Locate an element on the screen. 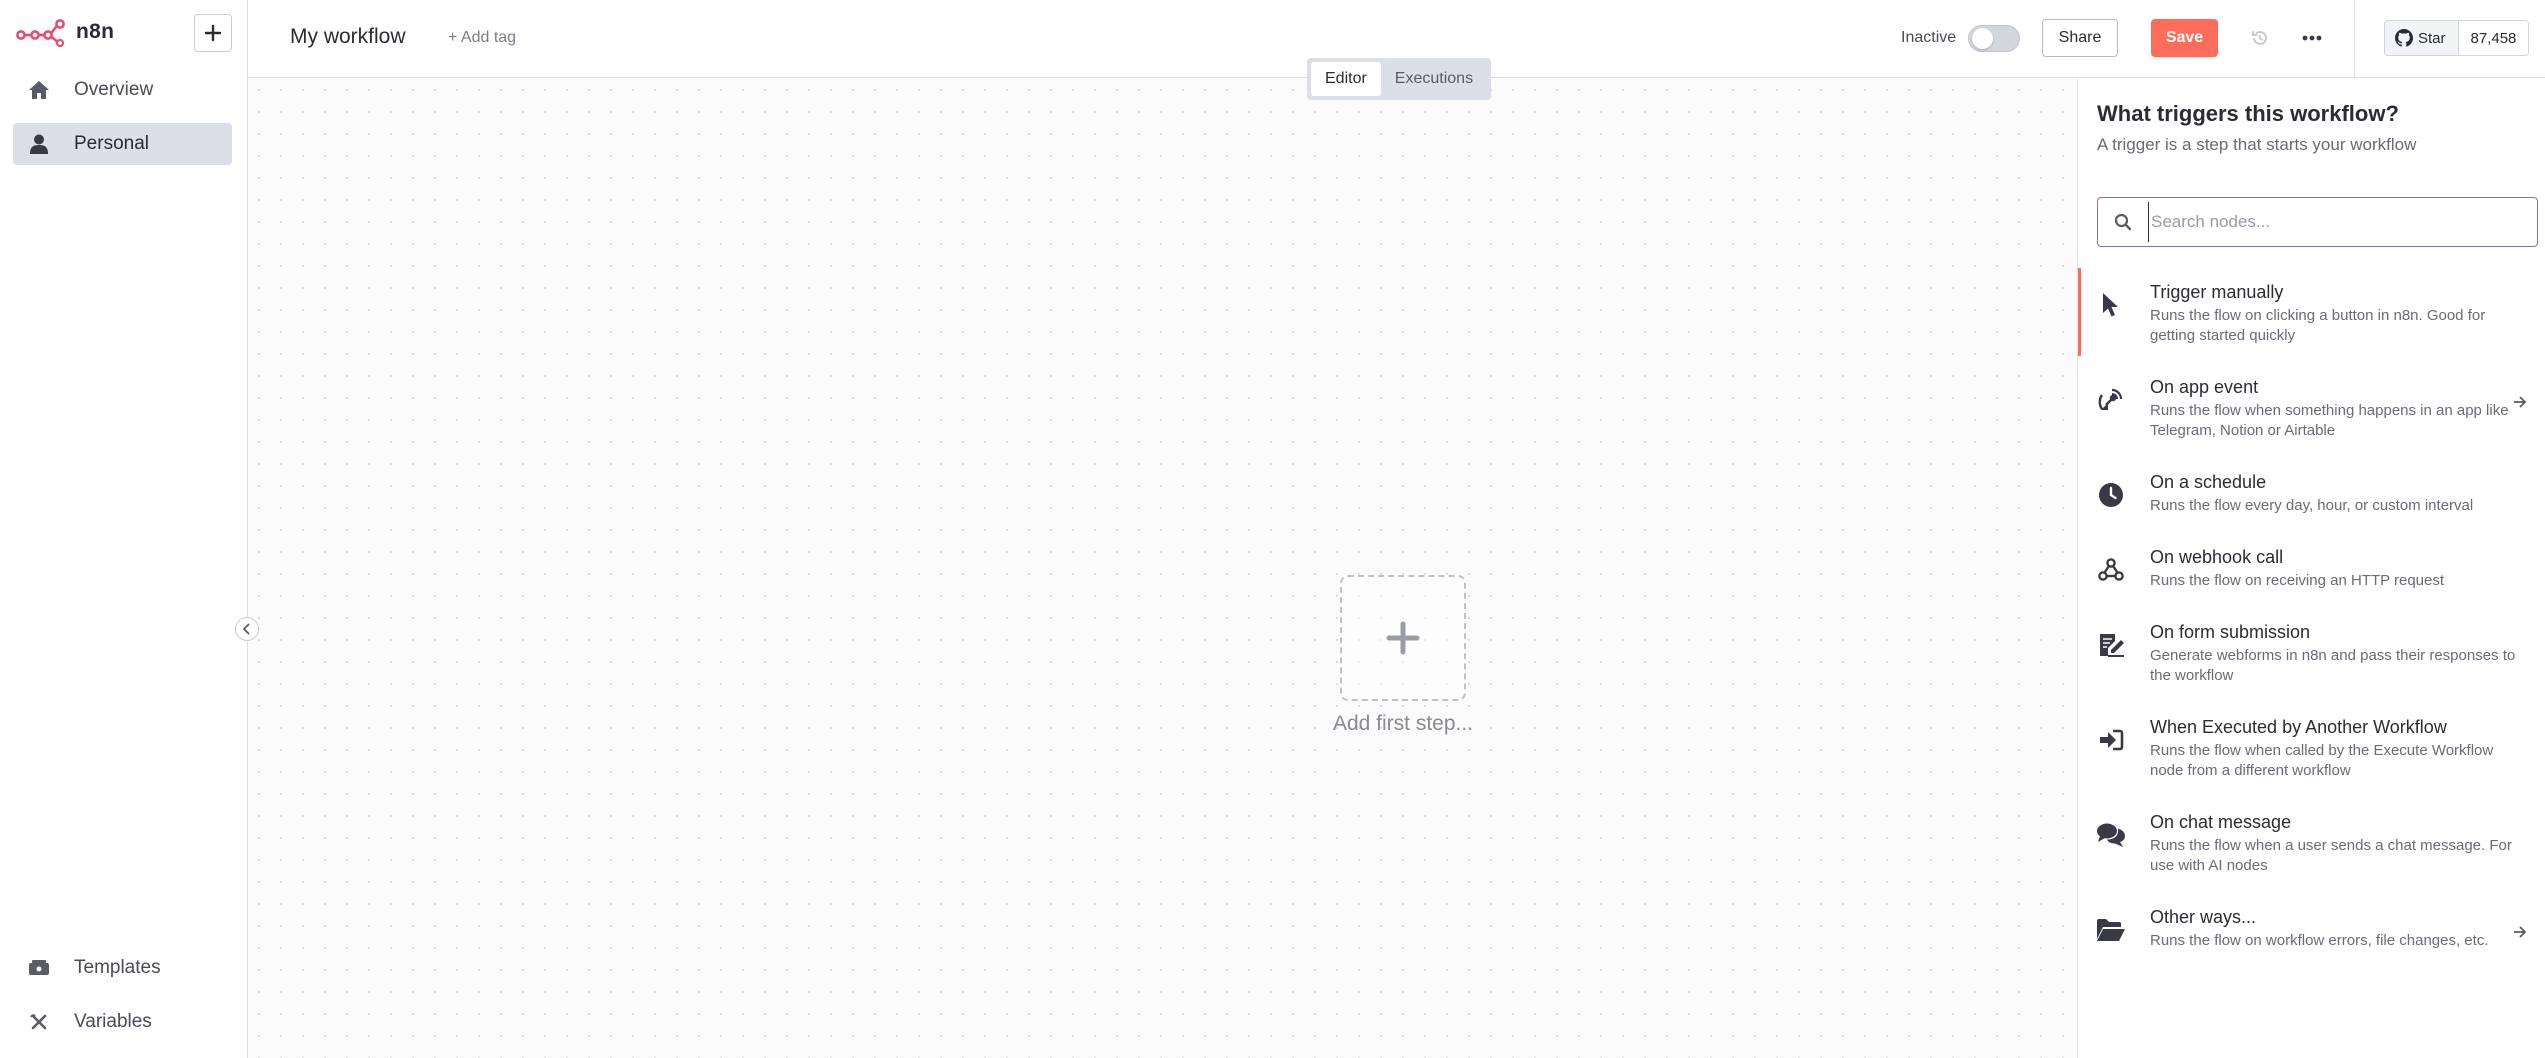 The height and width of the screenshot is (1058, 2545). history-icon is located at coordinates (2259, 37).